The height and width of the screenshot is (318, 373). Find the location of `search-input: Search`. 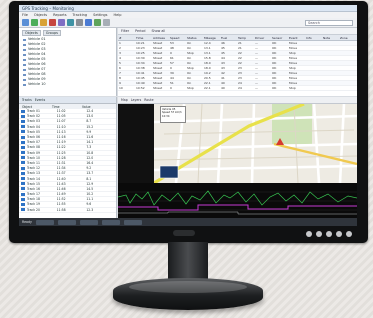

search-input: Search is located at coordinates (329, 22).